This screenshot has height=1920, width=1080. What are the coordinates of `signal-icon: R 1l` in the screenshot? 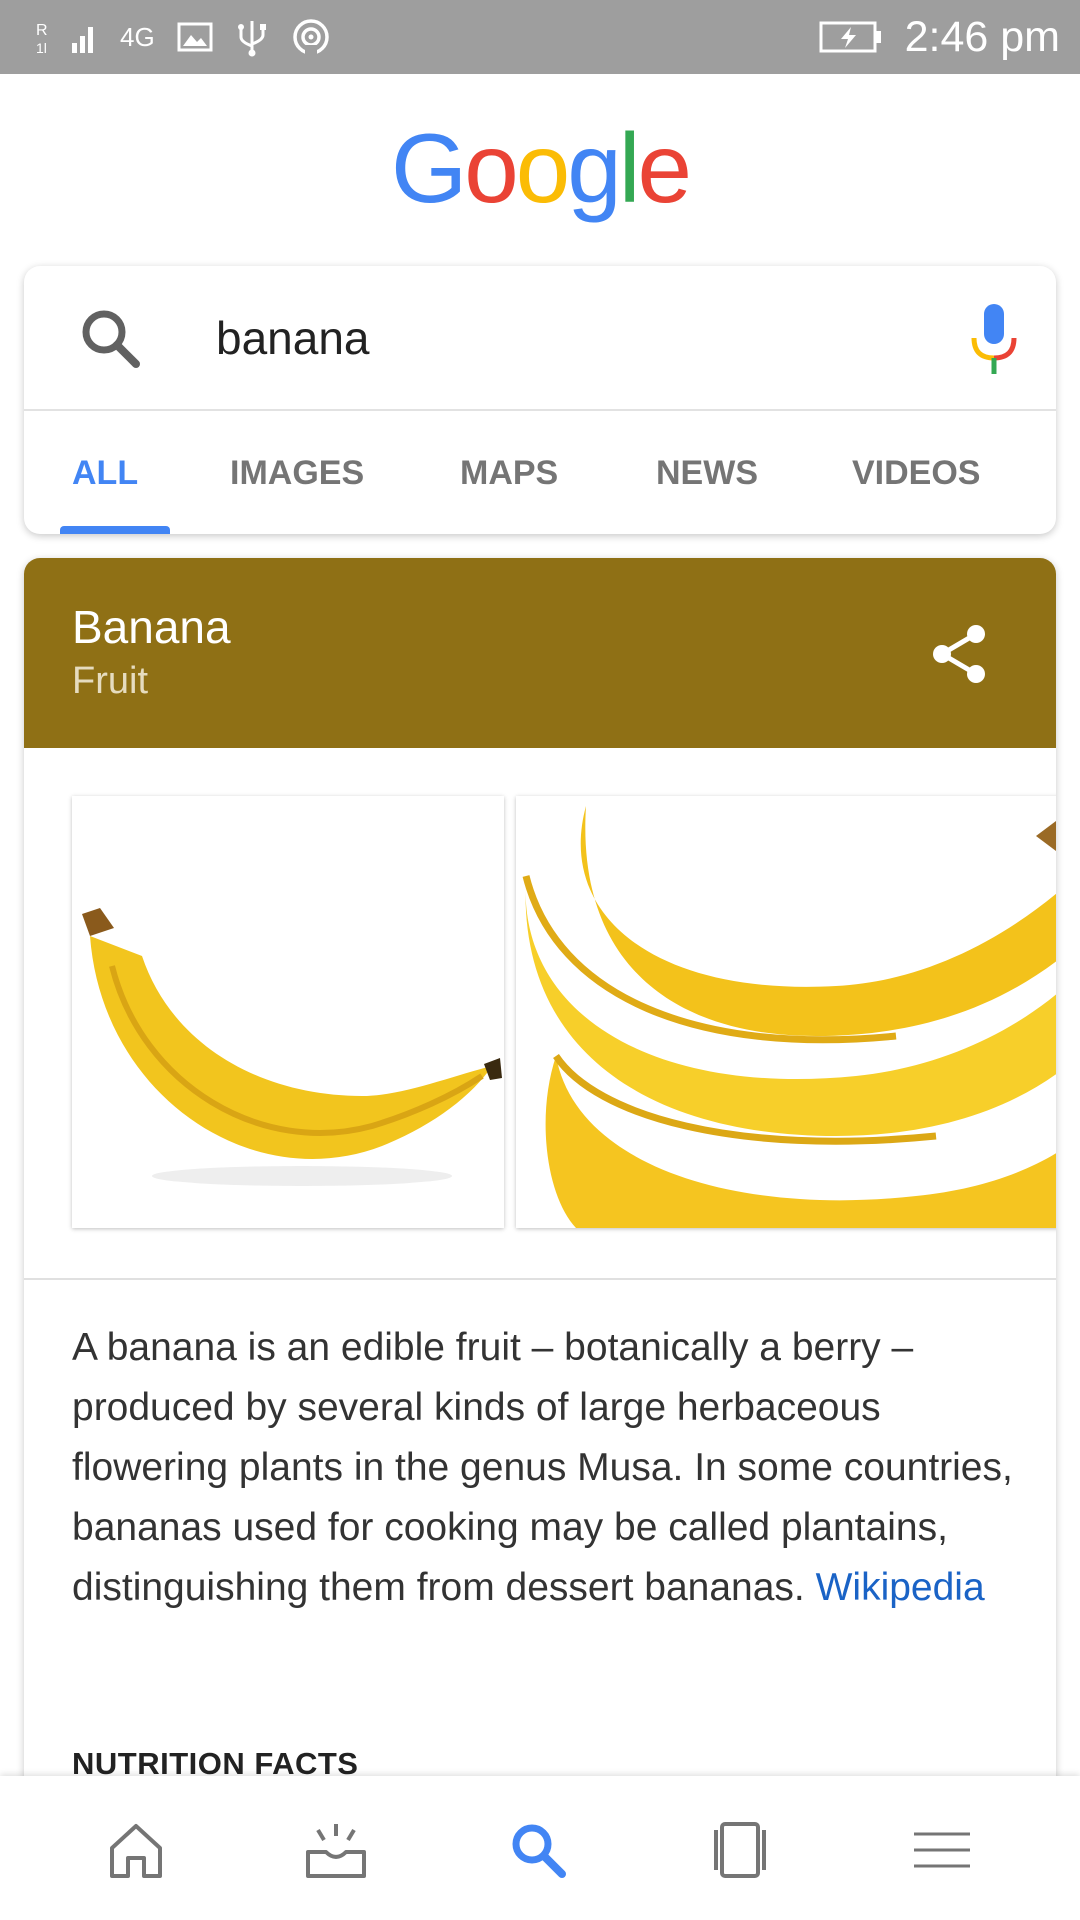 It's located at (64, 39).